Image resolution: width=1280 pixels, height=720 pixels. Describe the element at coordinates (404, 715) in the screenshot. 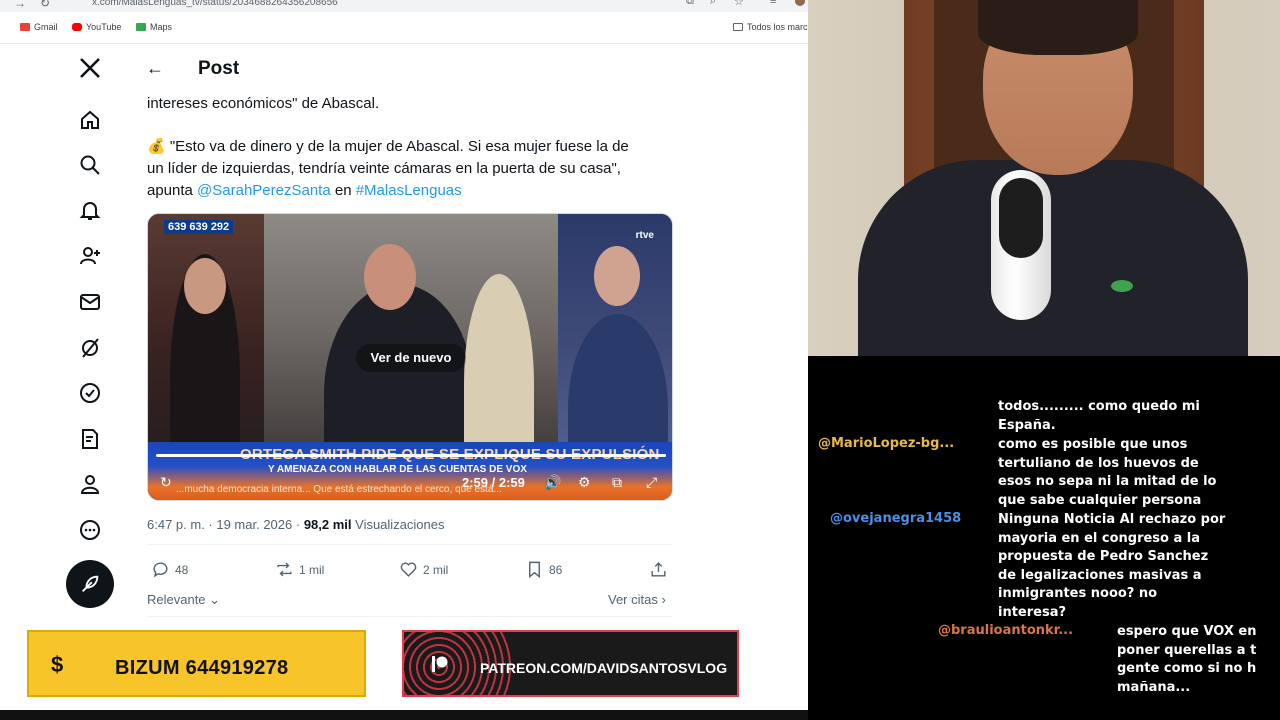

I see `taskbar-edge` at that location.